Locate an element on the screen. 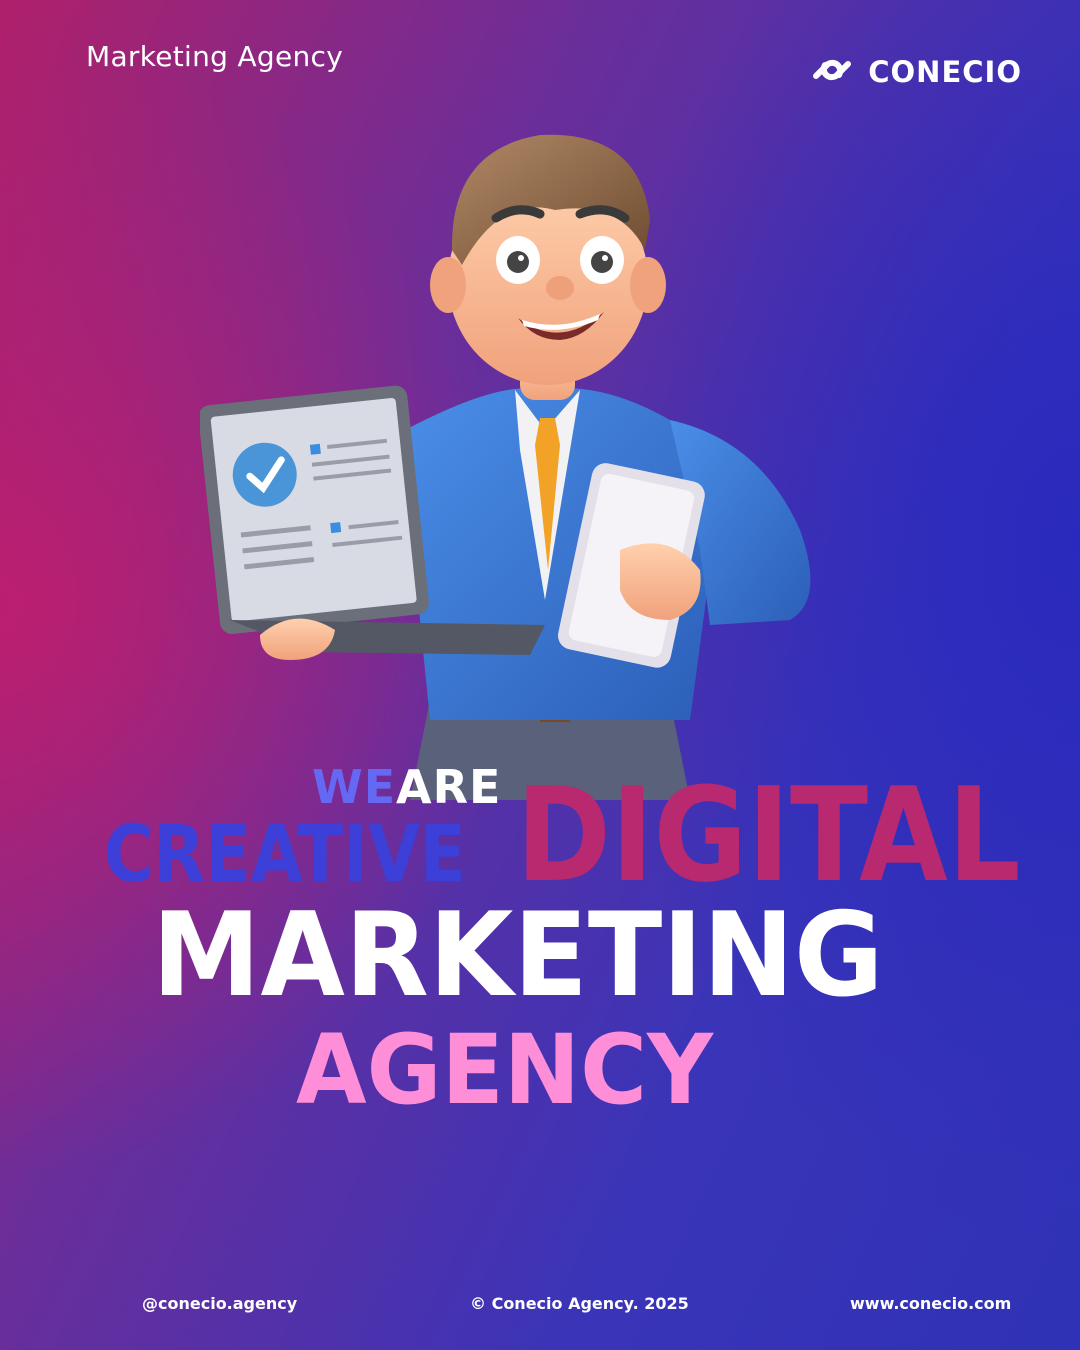 Image resolution: width=1080 pixels, height=1350 pixels. headline-creative: CREATIVE is located at coordinates (285, 855).